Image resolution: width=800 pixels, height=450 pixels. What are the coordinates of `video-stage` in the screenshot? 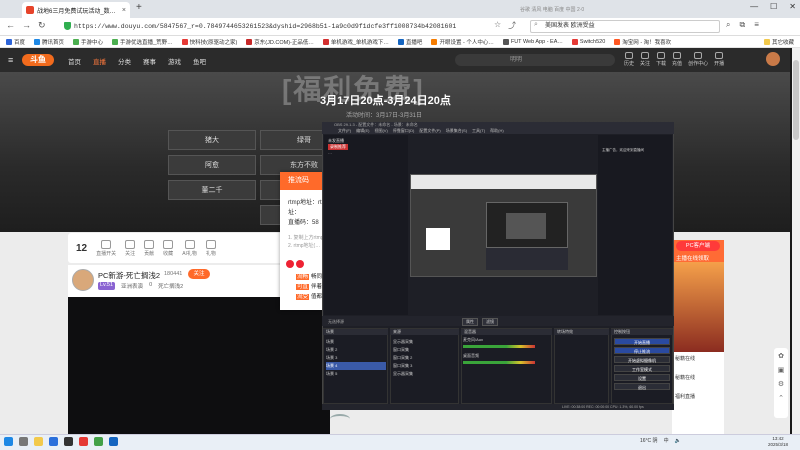 It's located at (199, 365).